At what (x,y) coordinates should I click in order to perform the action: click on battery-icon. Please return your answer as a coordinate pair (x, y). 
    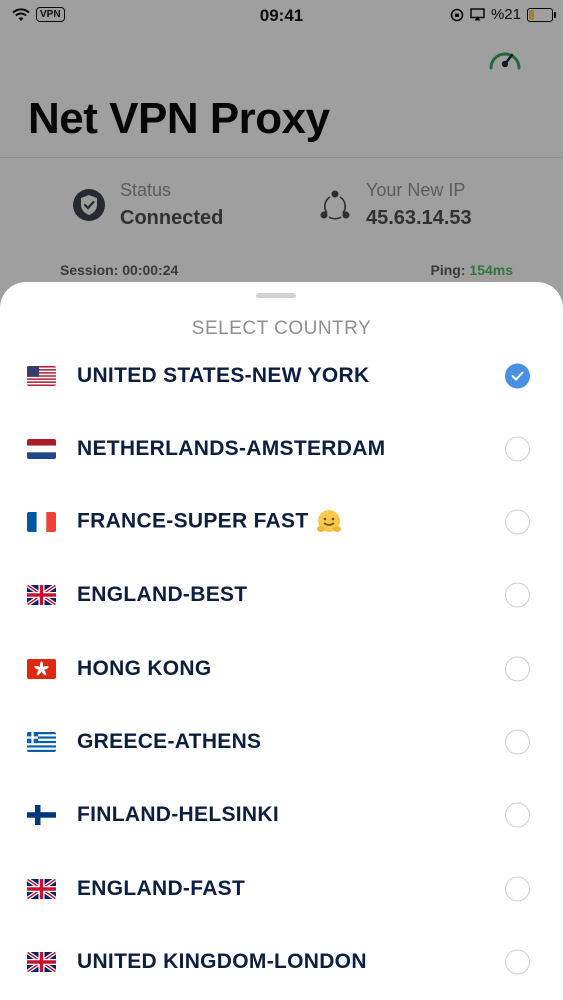
    Looking at the image, I should click on (541, 14).